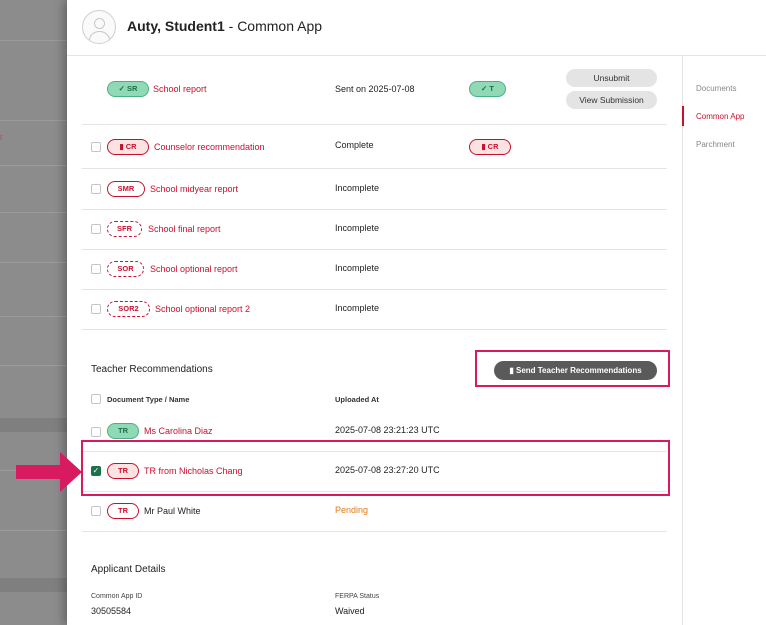 The width and height of the screenshot is (766, 625). Describe the element at coordinates (178, 431) in the screenshot. I see `link-tr-carolina-diaz: Ms Carolina Diaz` at that location.